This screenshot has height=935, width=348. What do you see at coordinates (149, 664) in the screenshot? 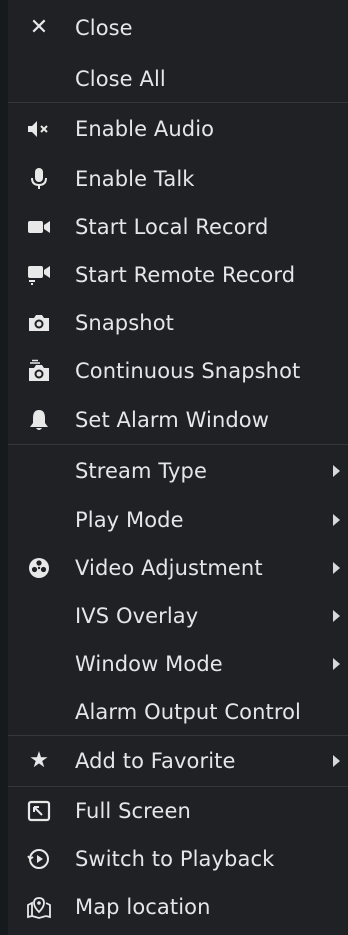
I see `menu-item-label: Window Mode` at bounding box center [149, 664].